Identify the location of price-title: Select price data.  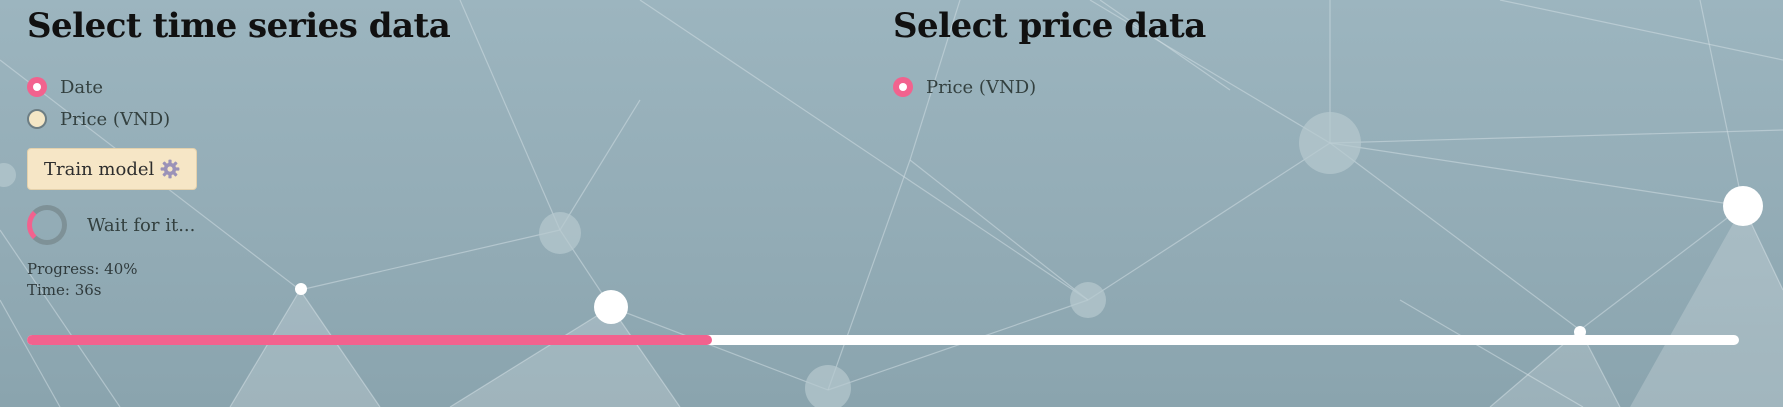
(1049, 26).